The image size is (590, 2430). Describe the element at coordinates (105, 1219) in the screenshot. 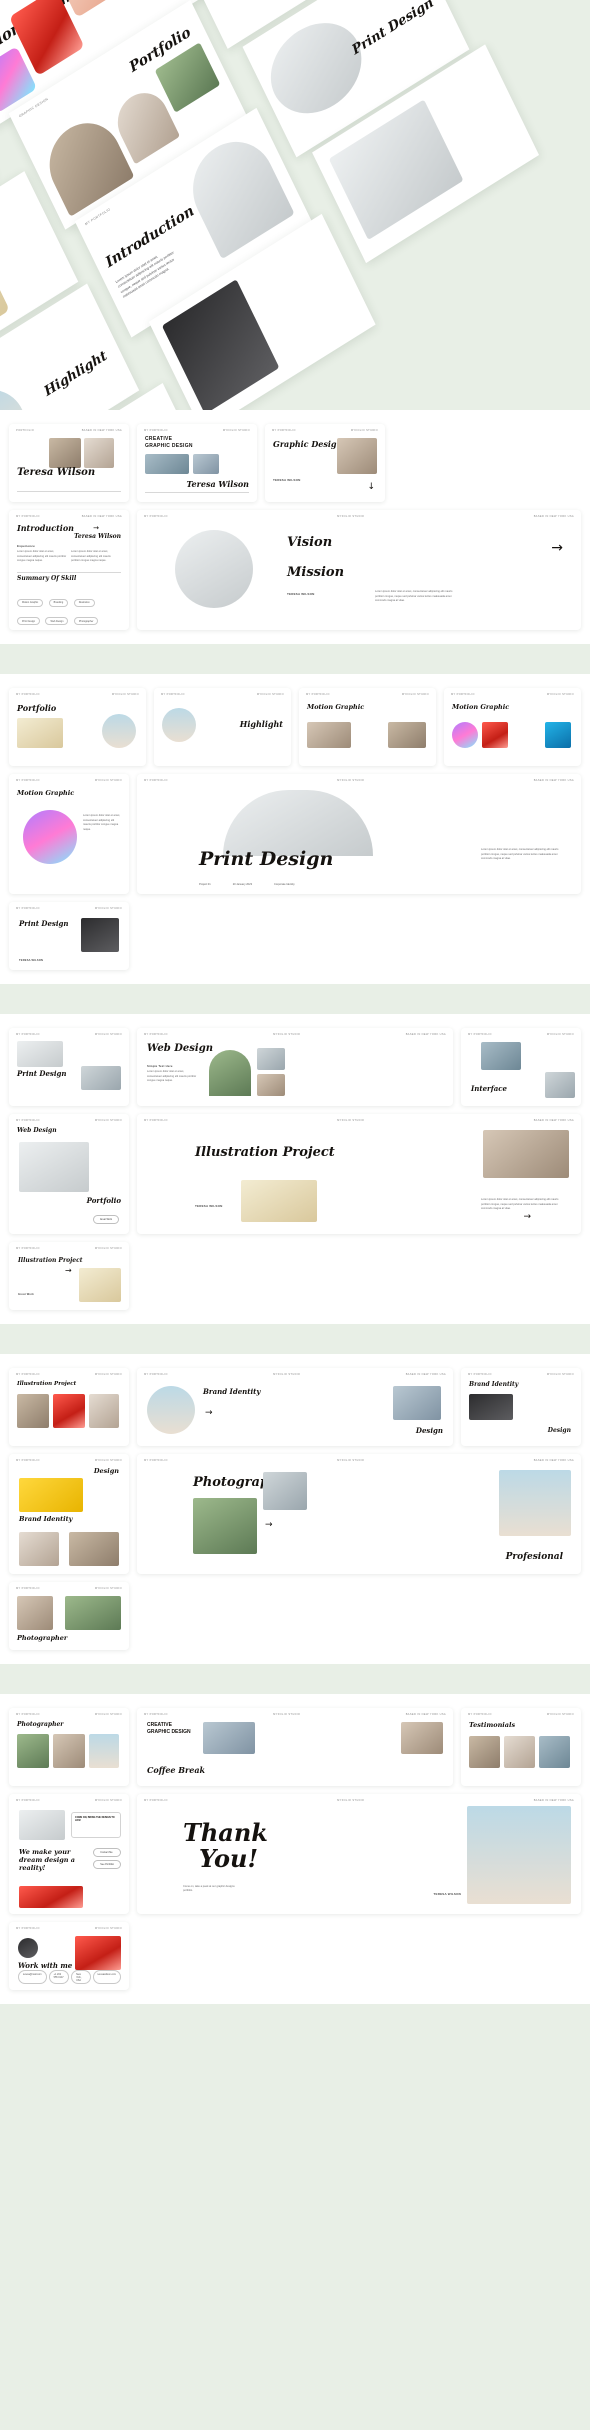

I see `view-button: Great Work` at that location.